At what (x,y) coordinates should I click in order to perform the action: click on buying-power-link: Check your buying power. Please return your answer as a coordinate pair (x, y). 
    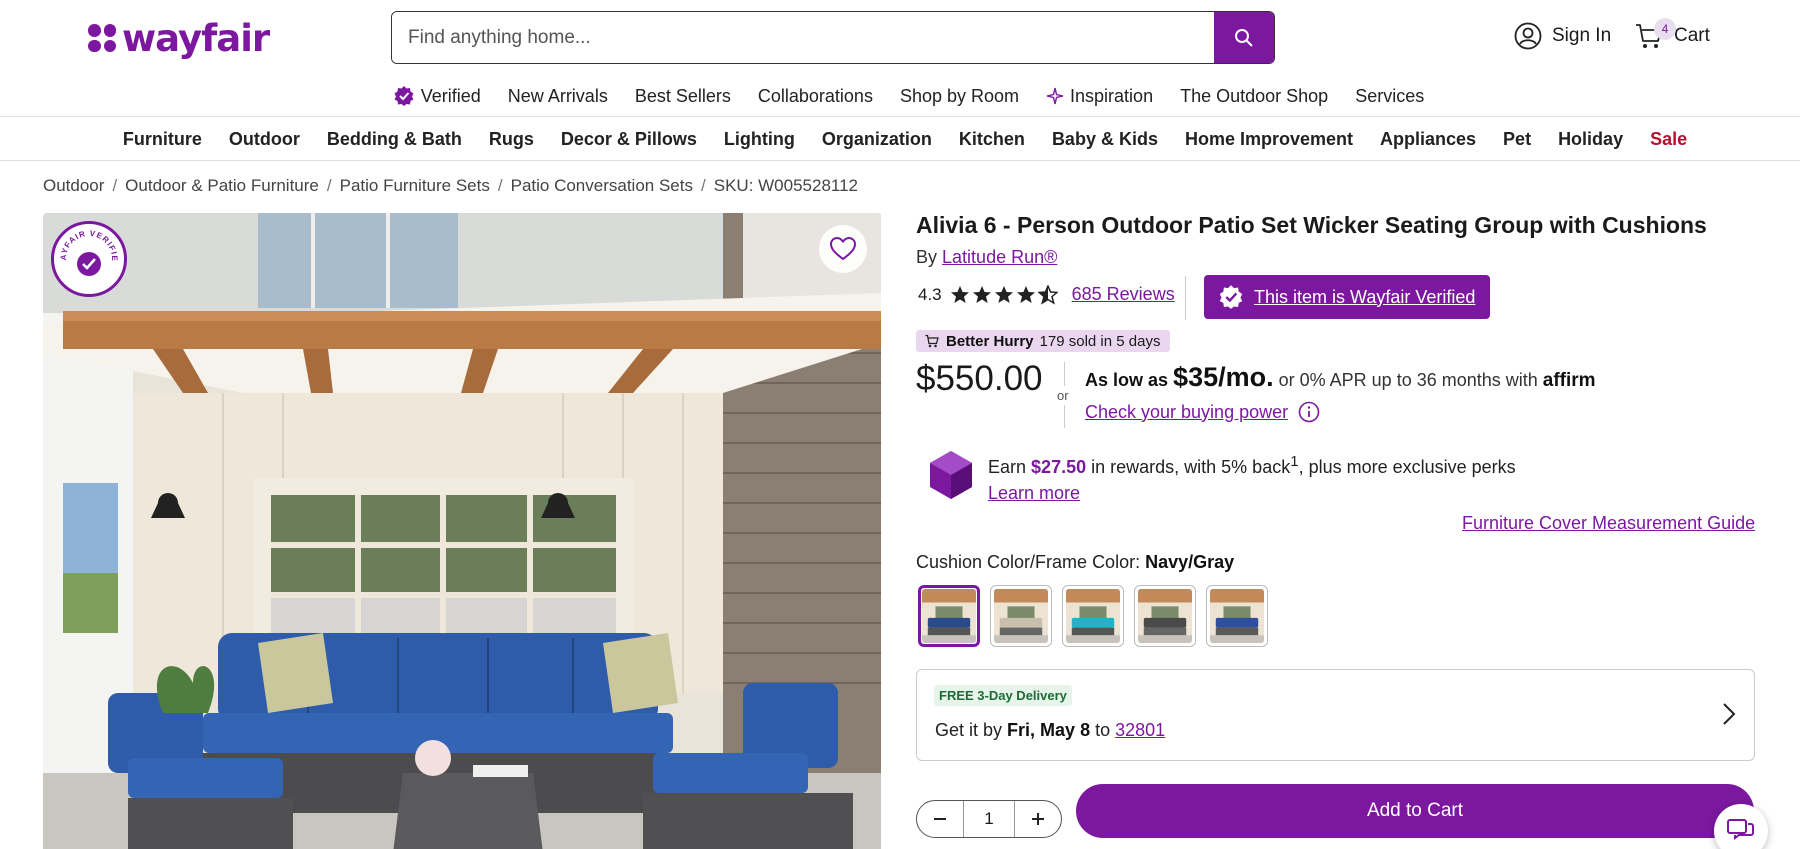
    Looking at the image, I should click on (1186, 412).